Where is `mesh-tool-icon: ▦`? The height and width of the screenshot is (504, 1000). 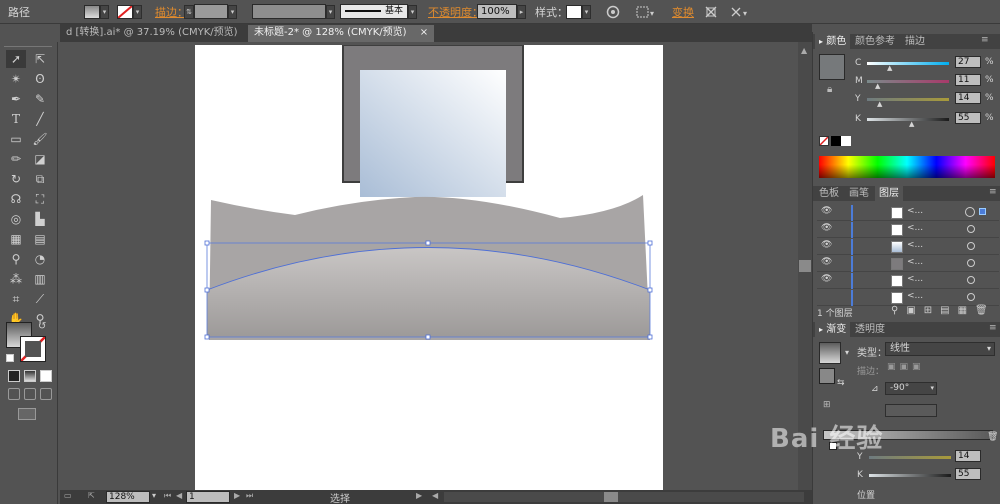
mesh-tool-icon: ▦ is located at coordinates (16, 239).